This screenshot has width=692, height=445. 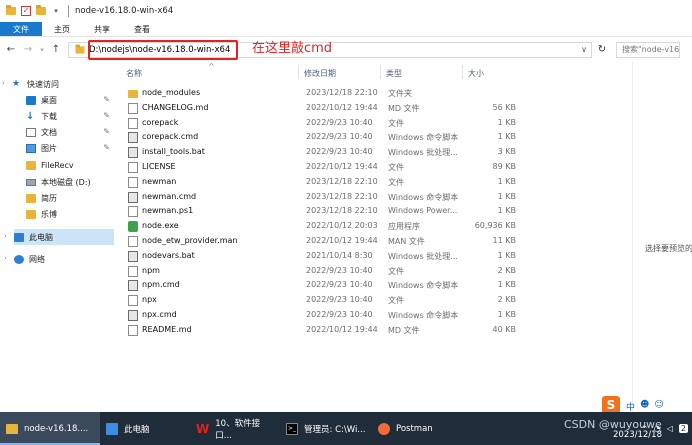 What do you see at coordinates (102, 29) in the screenshot?
I see `tab-share: 共享` at bounding box center [102, 29].